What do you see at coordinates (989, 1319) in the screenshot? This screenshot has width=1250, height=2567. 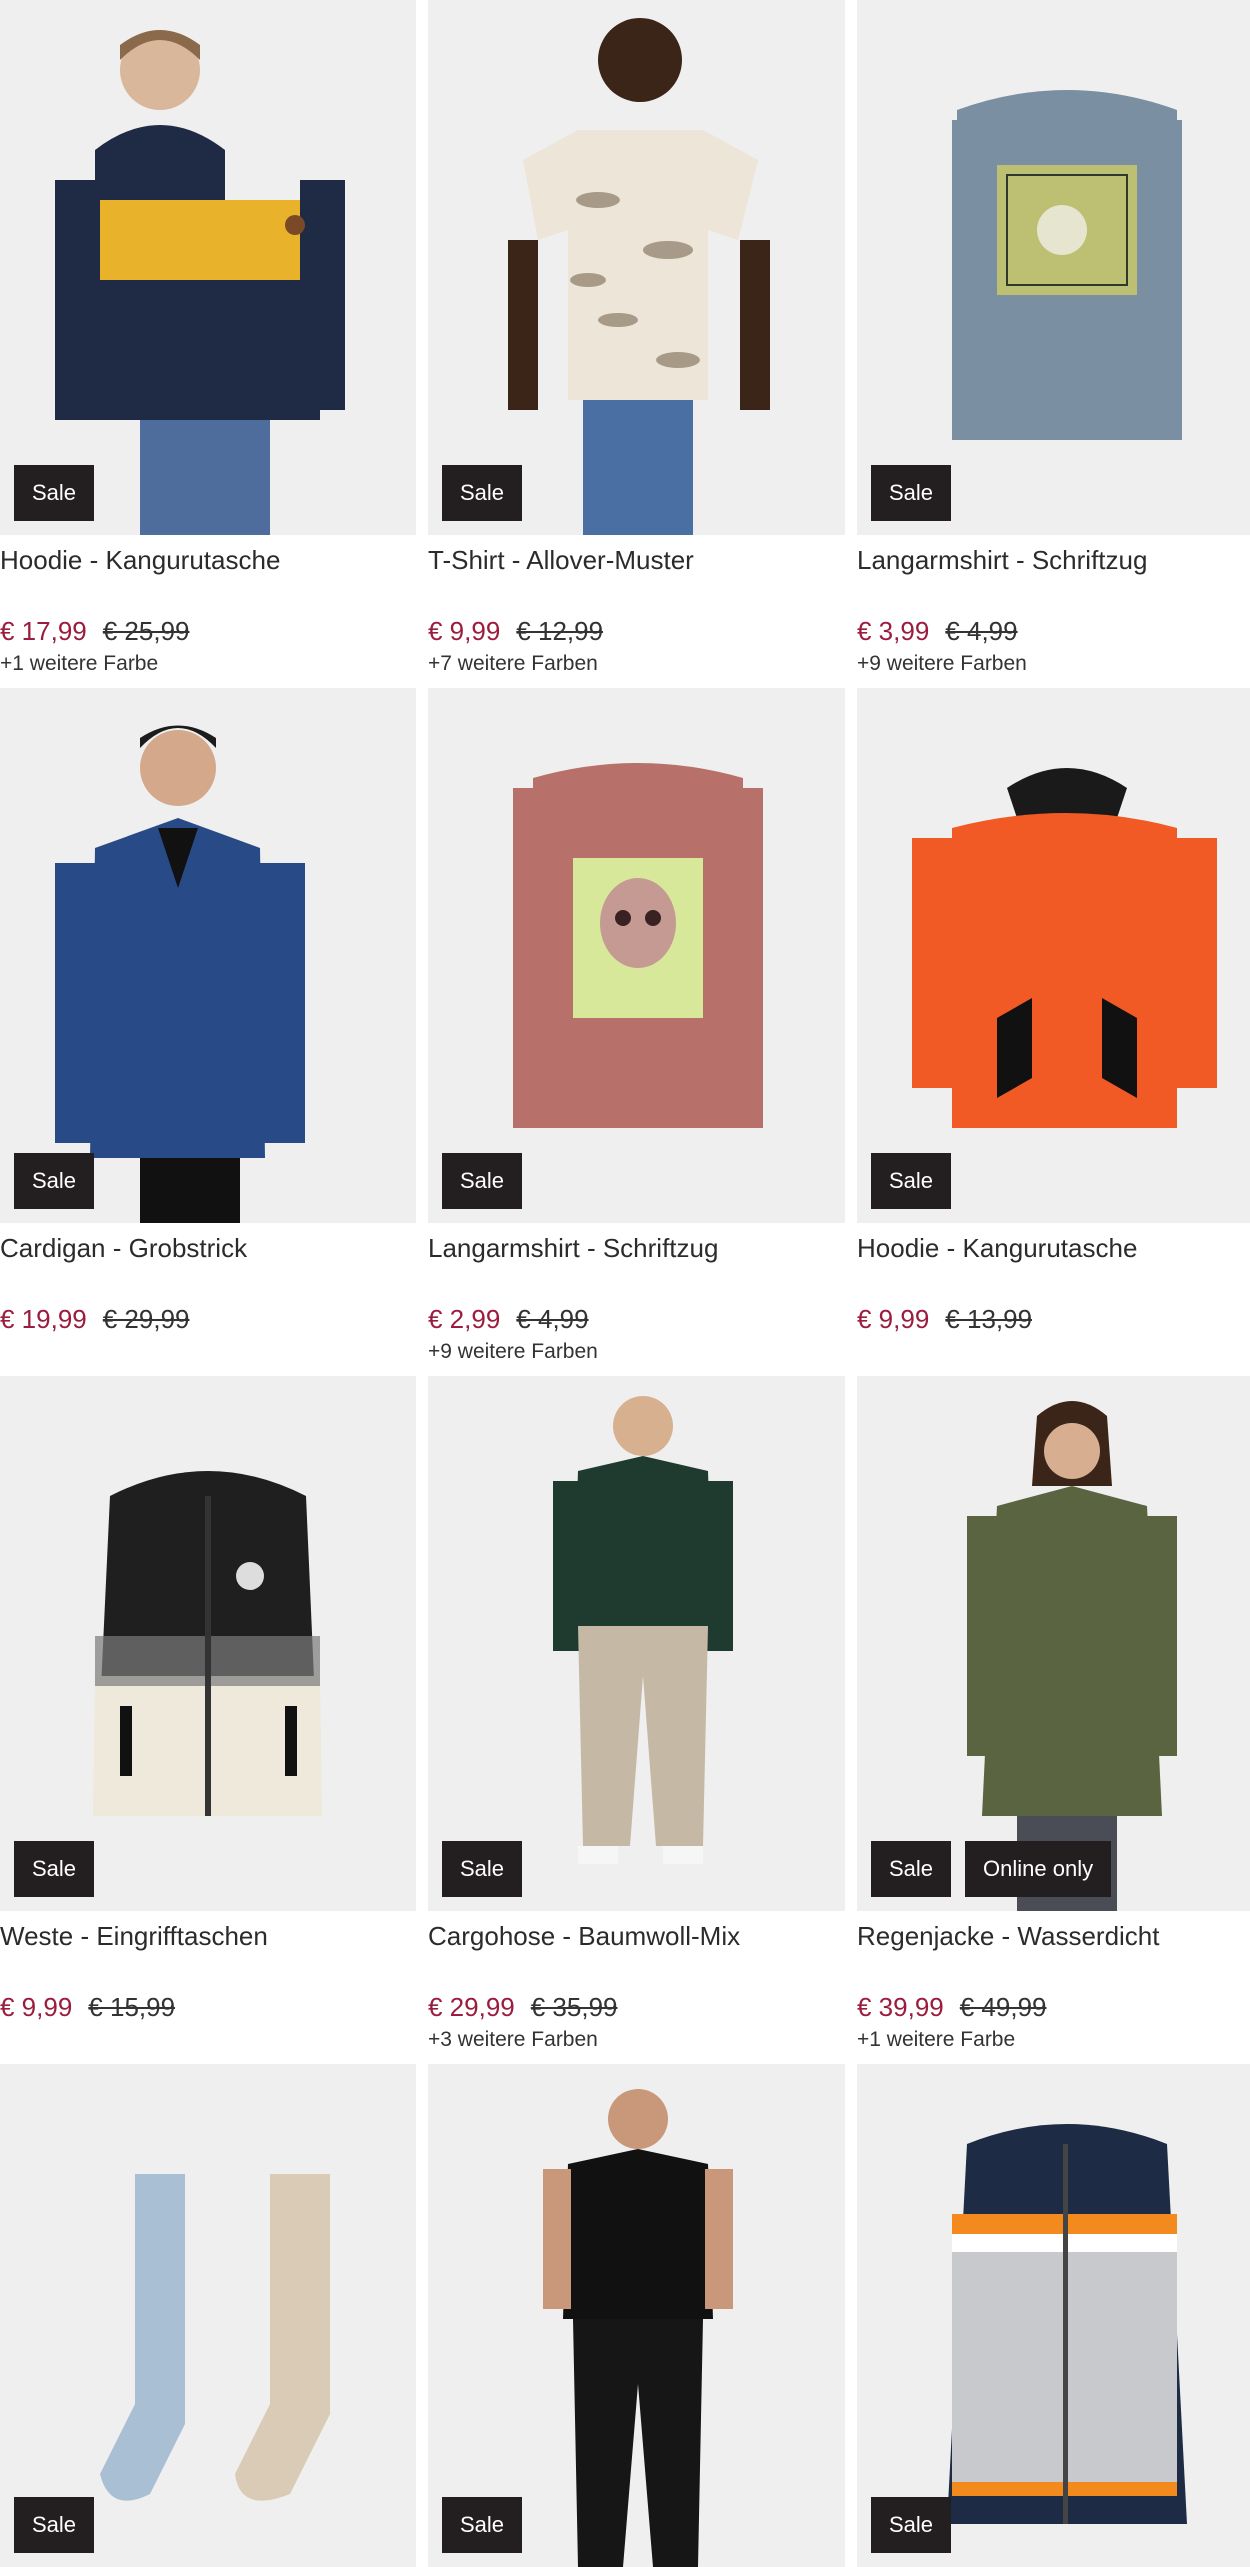 I see `old-price: € 13,99` at bounding box center [989, 1319].